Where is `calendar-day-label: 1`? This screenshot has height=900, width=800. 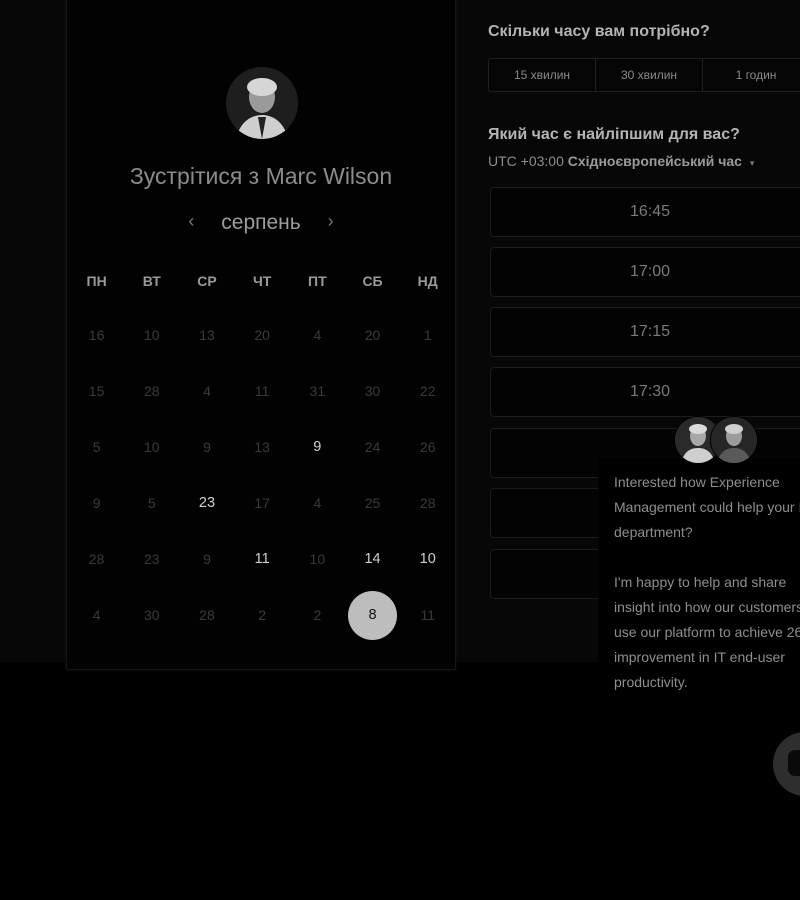
calendar-day-label: 1 is located at coordinates (427, 335).